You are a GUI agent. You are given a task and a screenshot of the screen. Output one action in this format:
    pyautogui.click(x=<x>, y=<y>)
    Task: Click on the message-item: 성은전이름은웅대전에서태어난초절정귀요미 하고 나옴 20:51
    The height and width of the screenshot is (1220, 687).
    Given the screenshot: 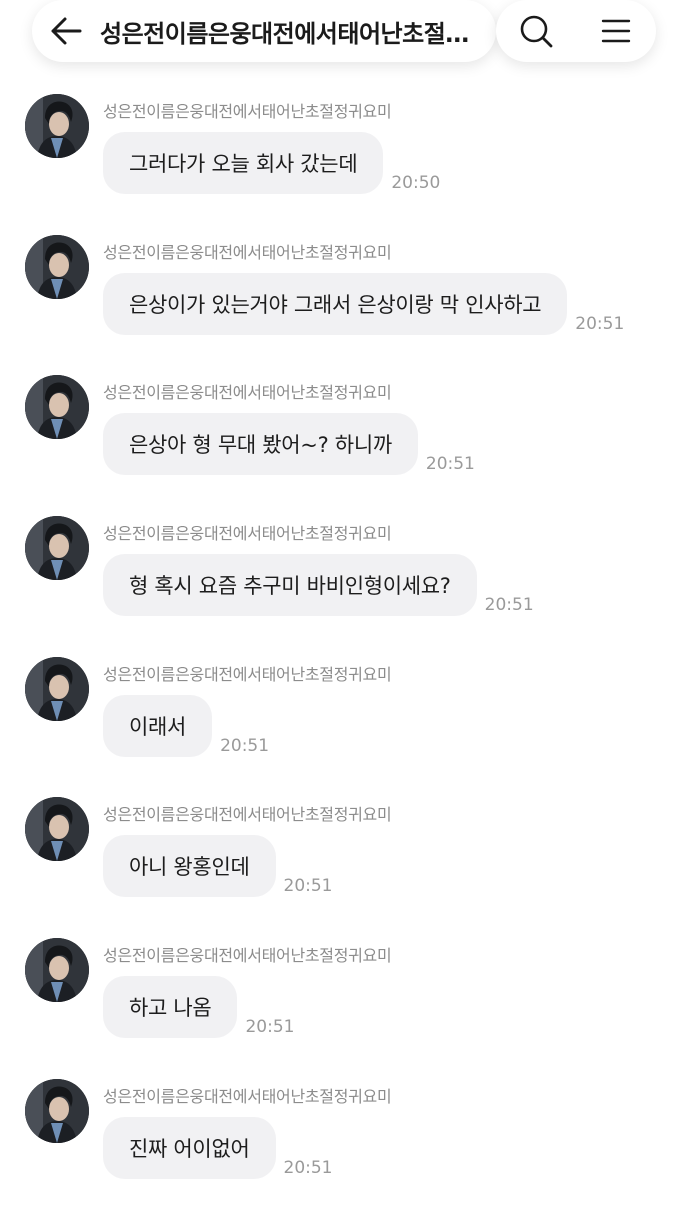 What is the action you would take?
    pyautogui.click(x=343, y=1008)
    